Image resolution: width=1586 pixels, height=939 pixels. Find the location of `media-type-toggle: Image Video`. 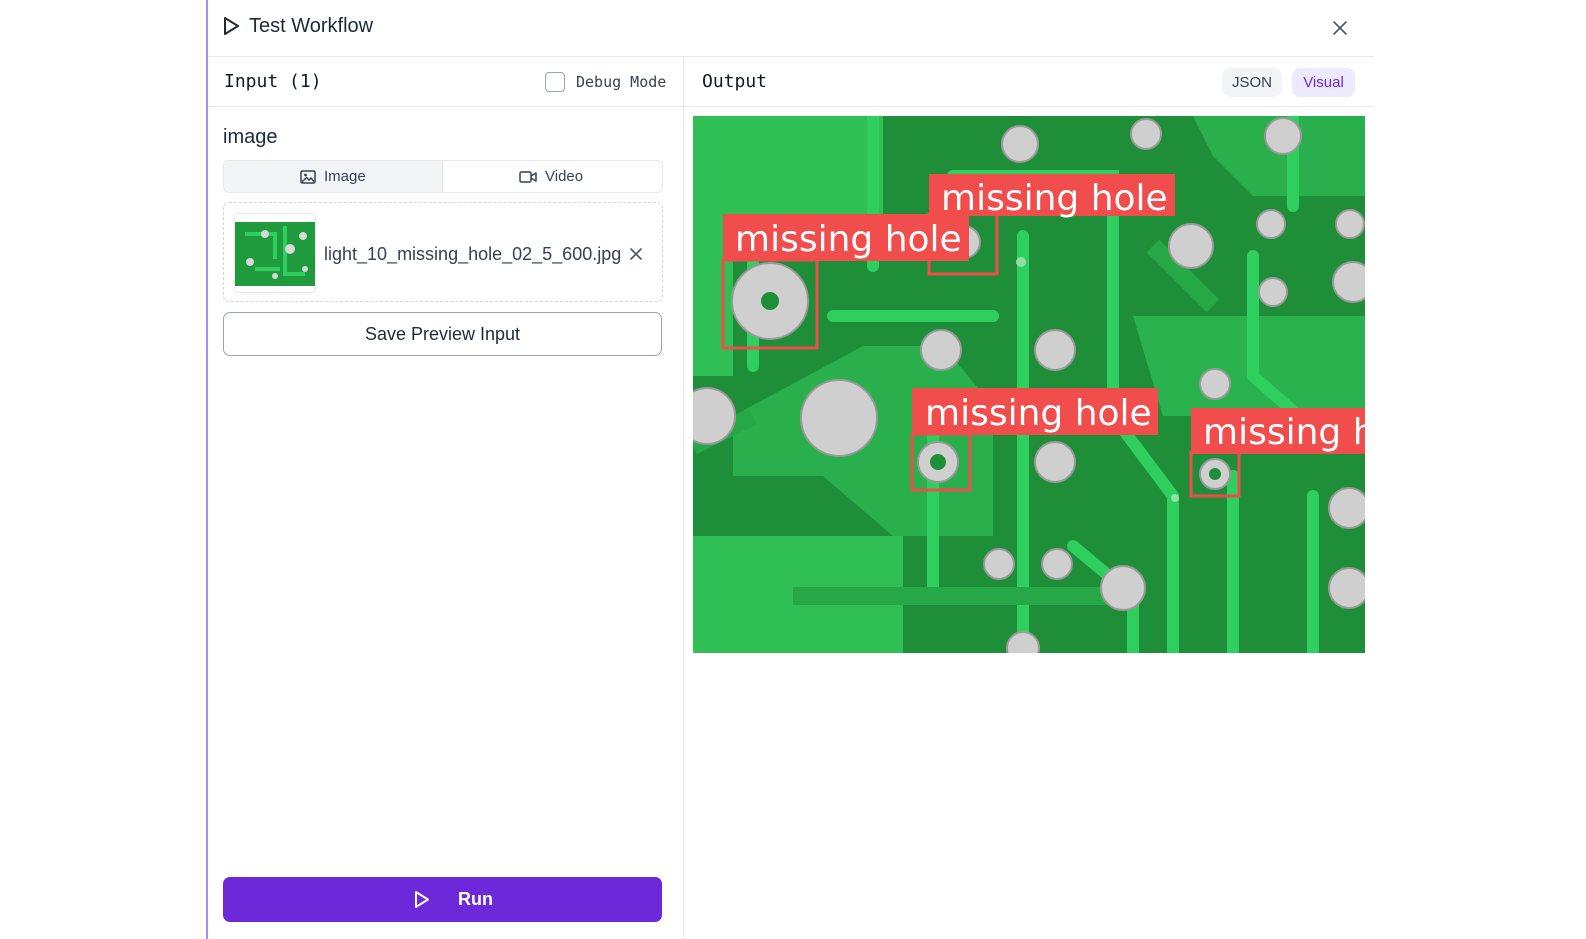

media-type-toggle: Image Video is located at coordinates (443, 176).